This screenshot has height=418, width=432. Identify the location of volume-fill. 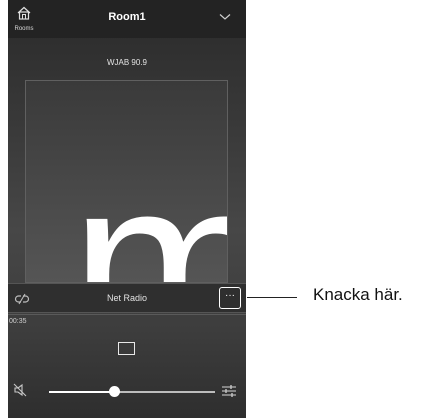
(81, 392).